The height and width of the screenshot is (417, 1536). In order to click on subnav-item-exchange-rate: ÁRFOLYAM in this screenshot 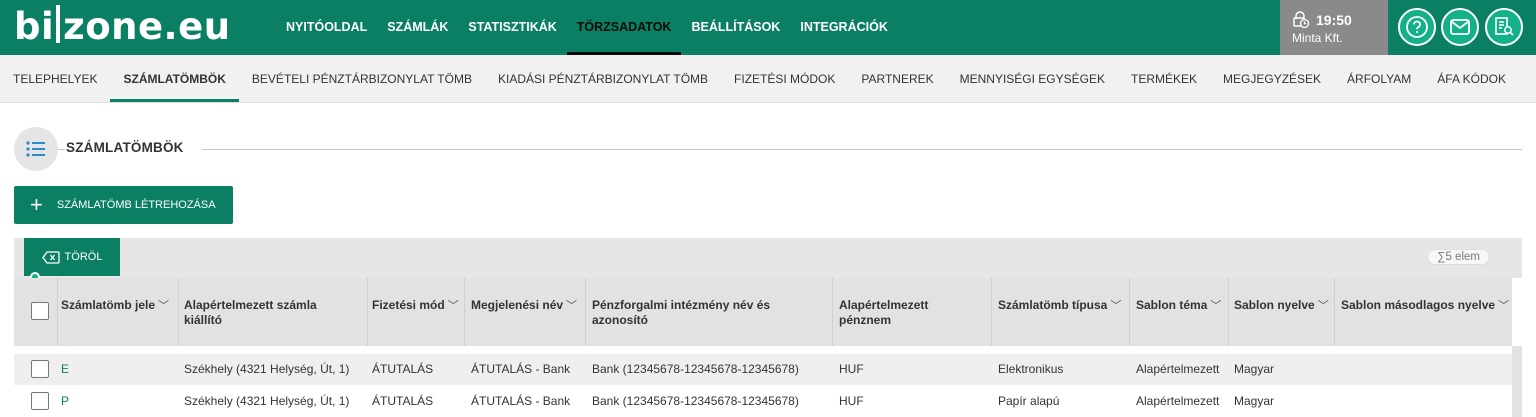, I will do `click(1379, 78)`.